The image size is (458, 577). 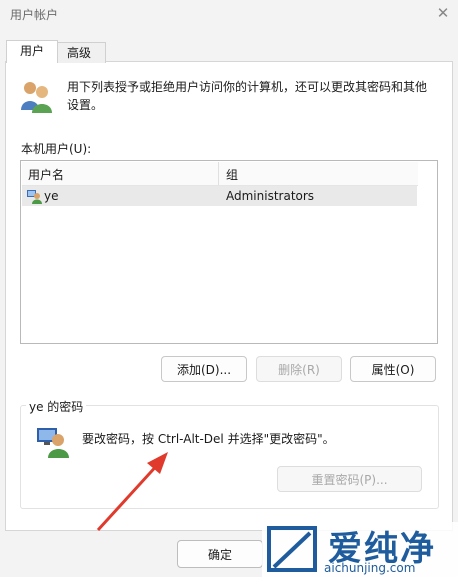 What do you see at coordinates (299, 369) in the screenshot?
I see `remove-button: 删除(R)` at bounding box center [299, 369].